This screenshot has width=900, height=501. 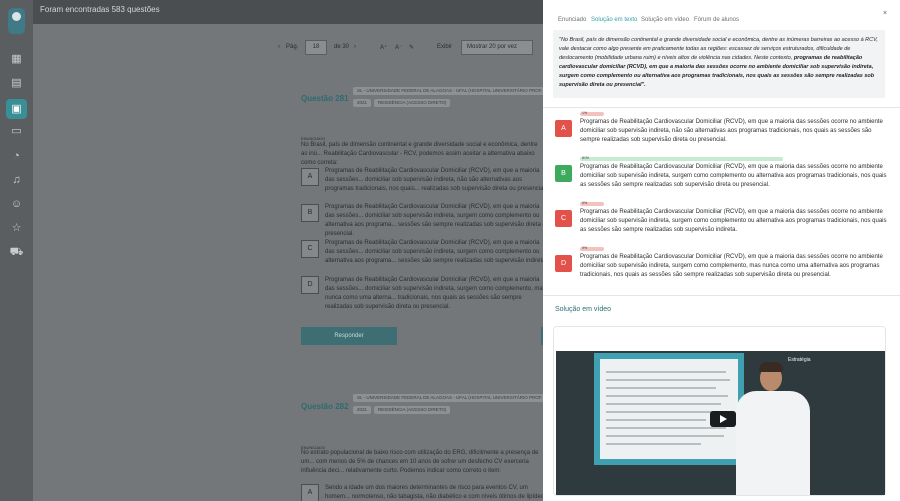 I want to click on book-icon: ▤, so click(x=16, y=83).